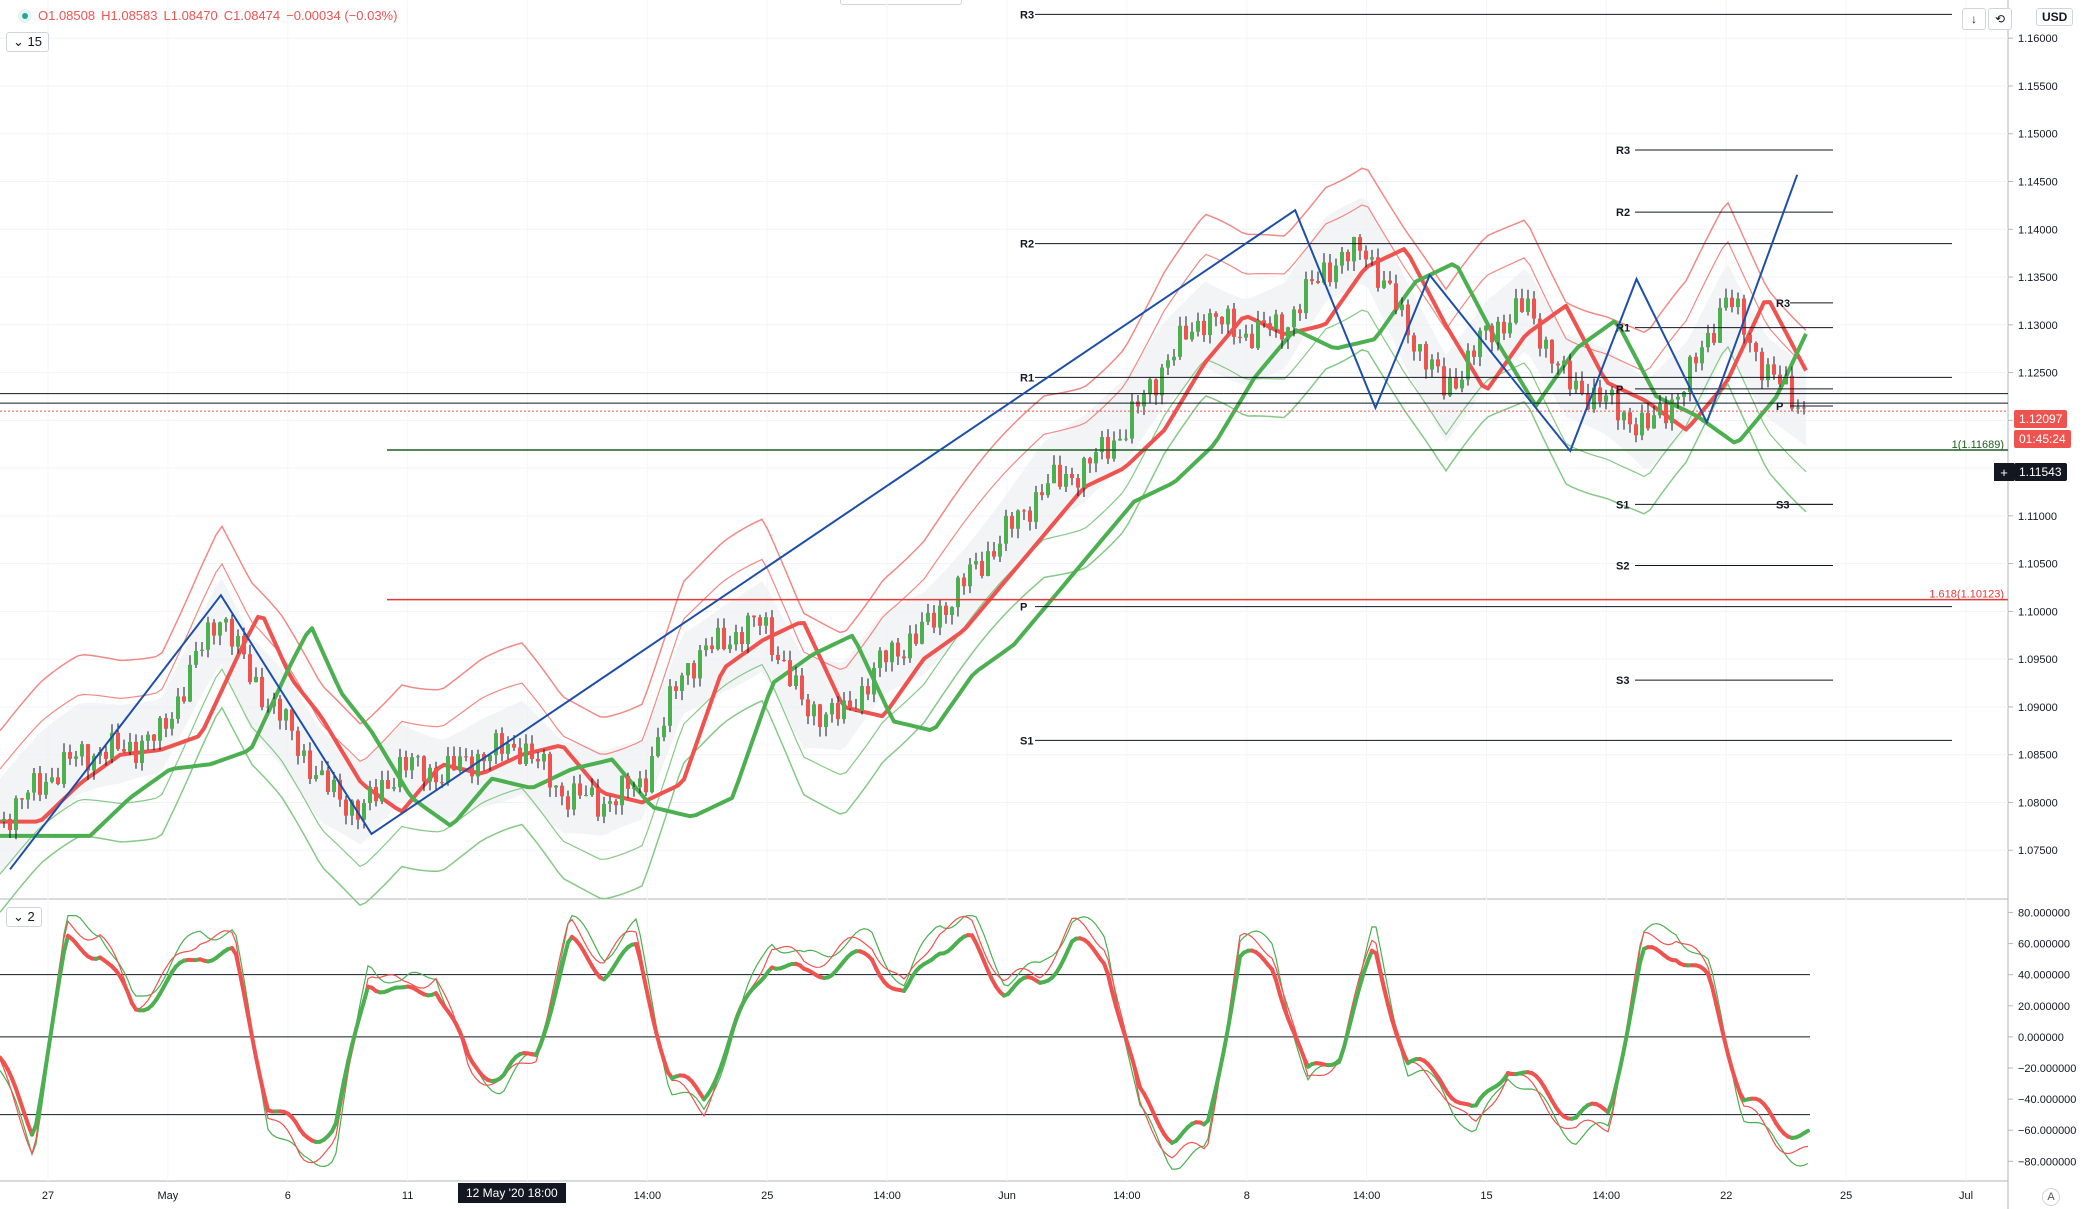 This screenshot has width=2088, height=1209. Describe the element at coordinates (1622, 567) in the screenshot. I see `pivot-label-right: S2` at that location.